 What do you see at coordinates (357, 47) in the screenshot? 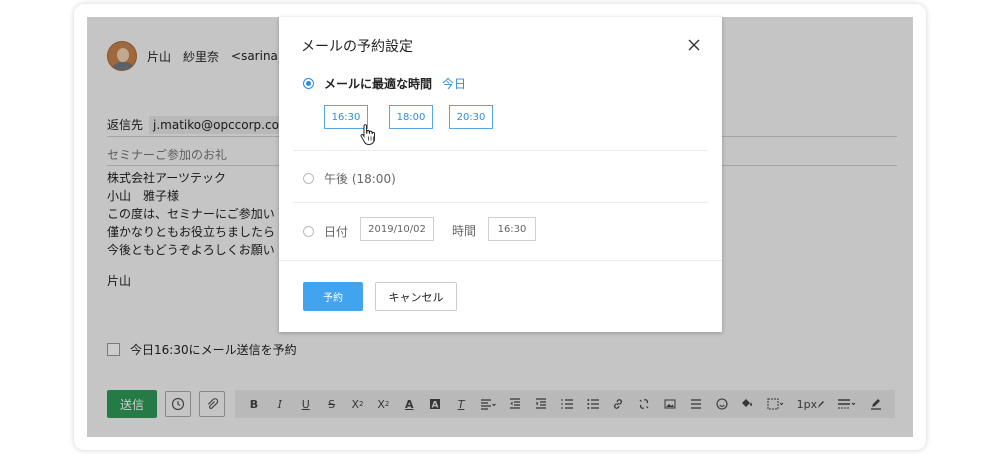
I see `dialog-title: メールの予約設定` at bounding box center [357, 47].